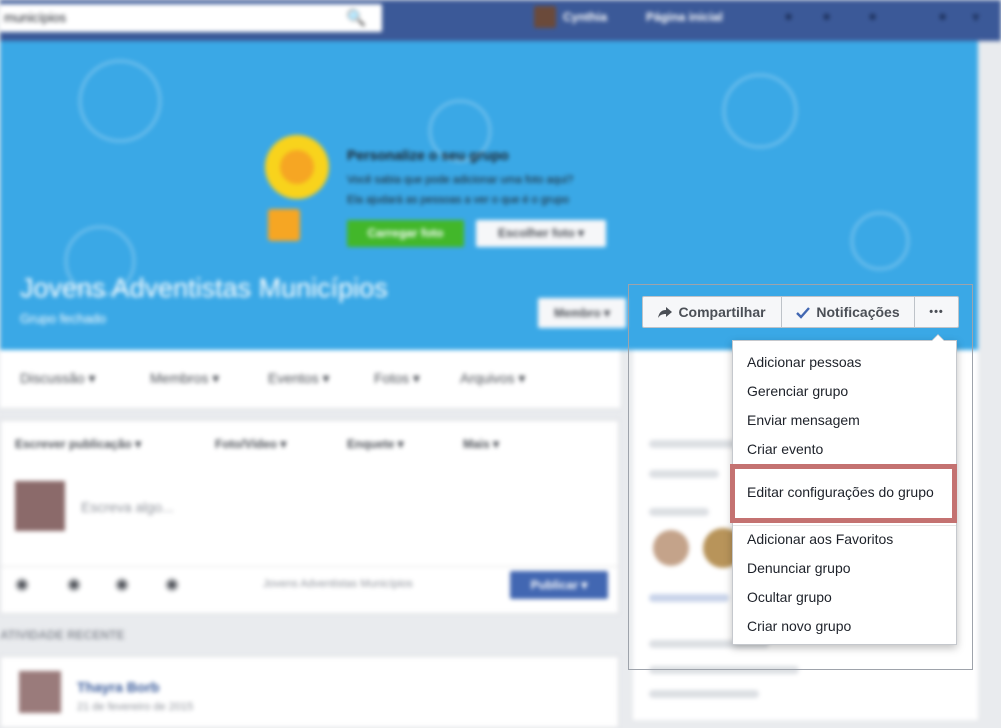 This screenshot has width=1001, height=728. Describe the element at coordinates (582, 313) in the screenshot. I see `membership-button: Membro ▾` at that location.